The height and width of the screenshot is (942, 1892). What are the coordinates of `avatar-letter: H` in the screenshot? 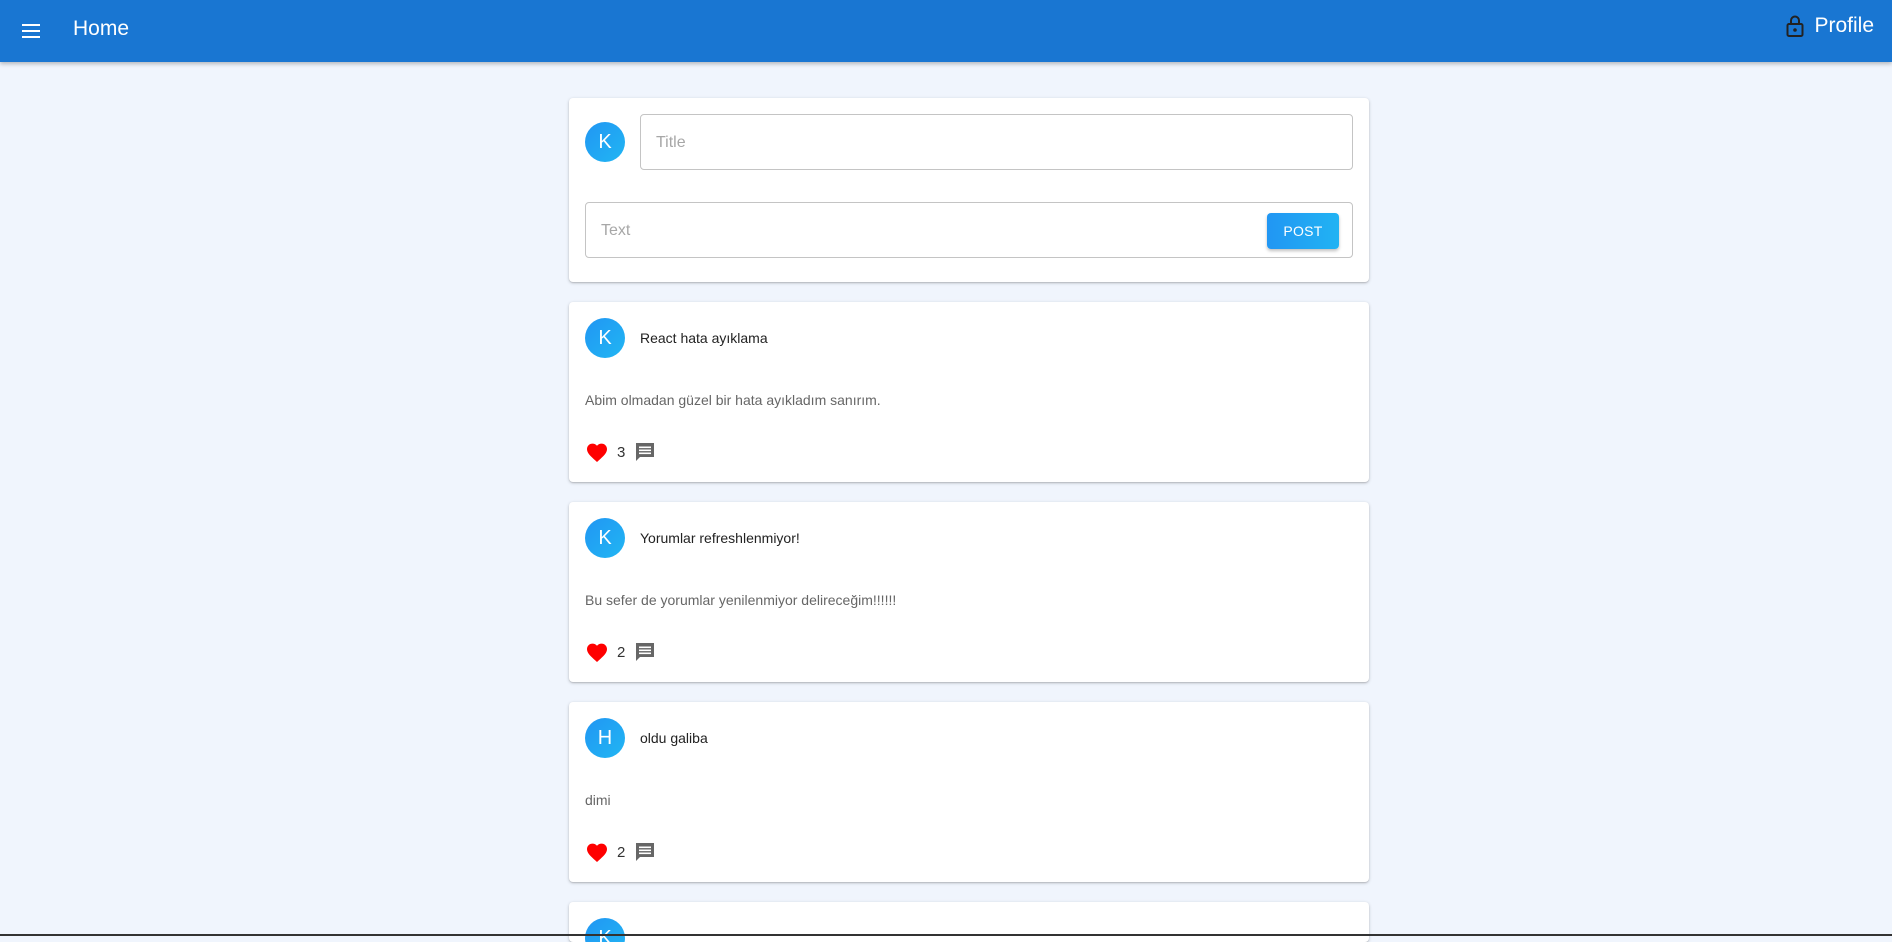 It's located at (605, 738).